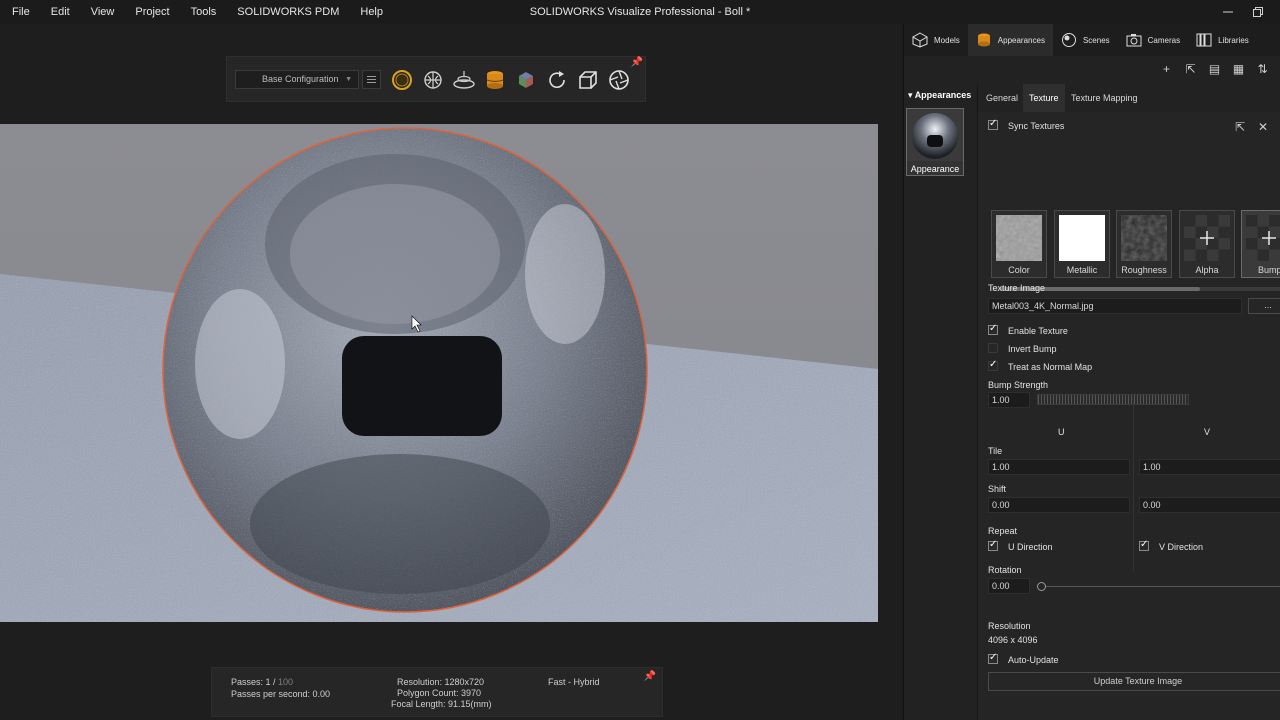 The width and height of the screenshot is (1280, 720). What do you see at coordinates (1214, 69) in the screenshot?
I see `save-icon: ▤` at bounding box center [1214, 69].